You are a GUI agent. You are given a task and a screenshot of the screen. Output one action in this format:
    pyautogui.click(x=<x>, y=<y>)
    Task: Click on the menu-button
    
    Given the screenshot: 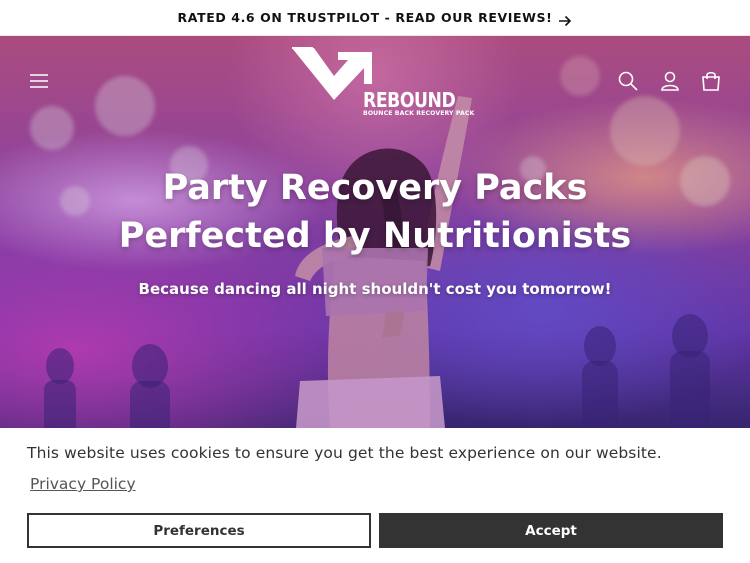 What is the action you would take?
    pyautogui.click(x=39, y=81)
    